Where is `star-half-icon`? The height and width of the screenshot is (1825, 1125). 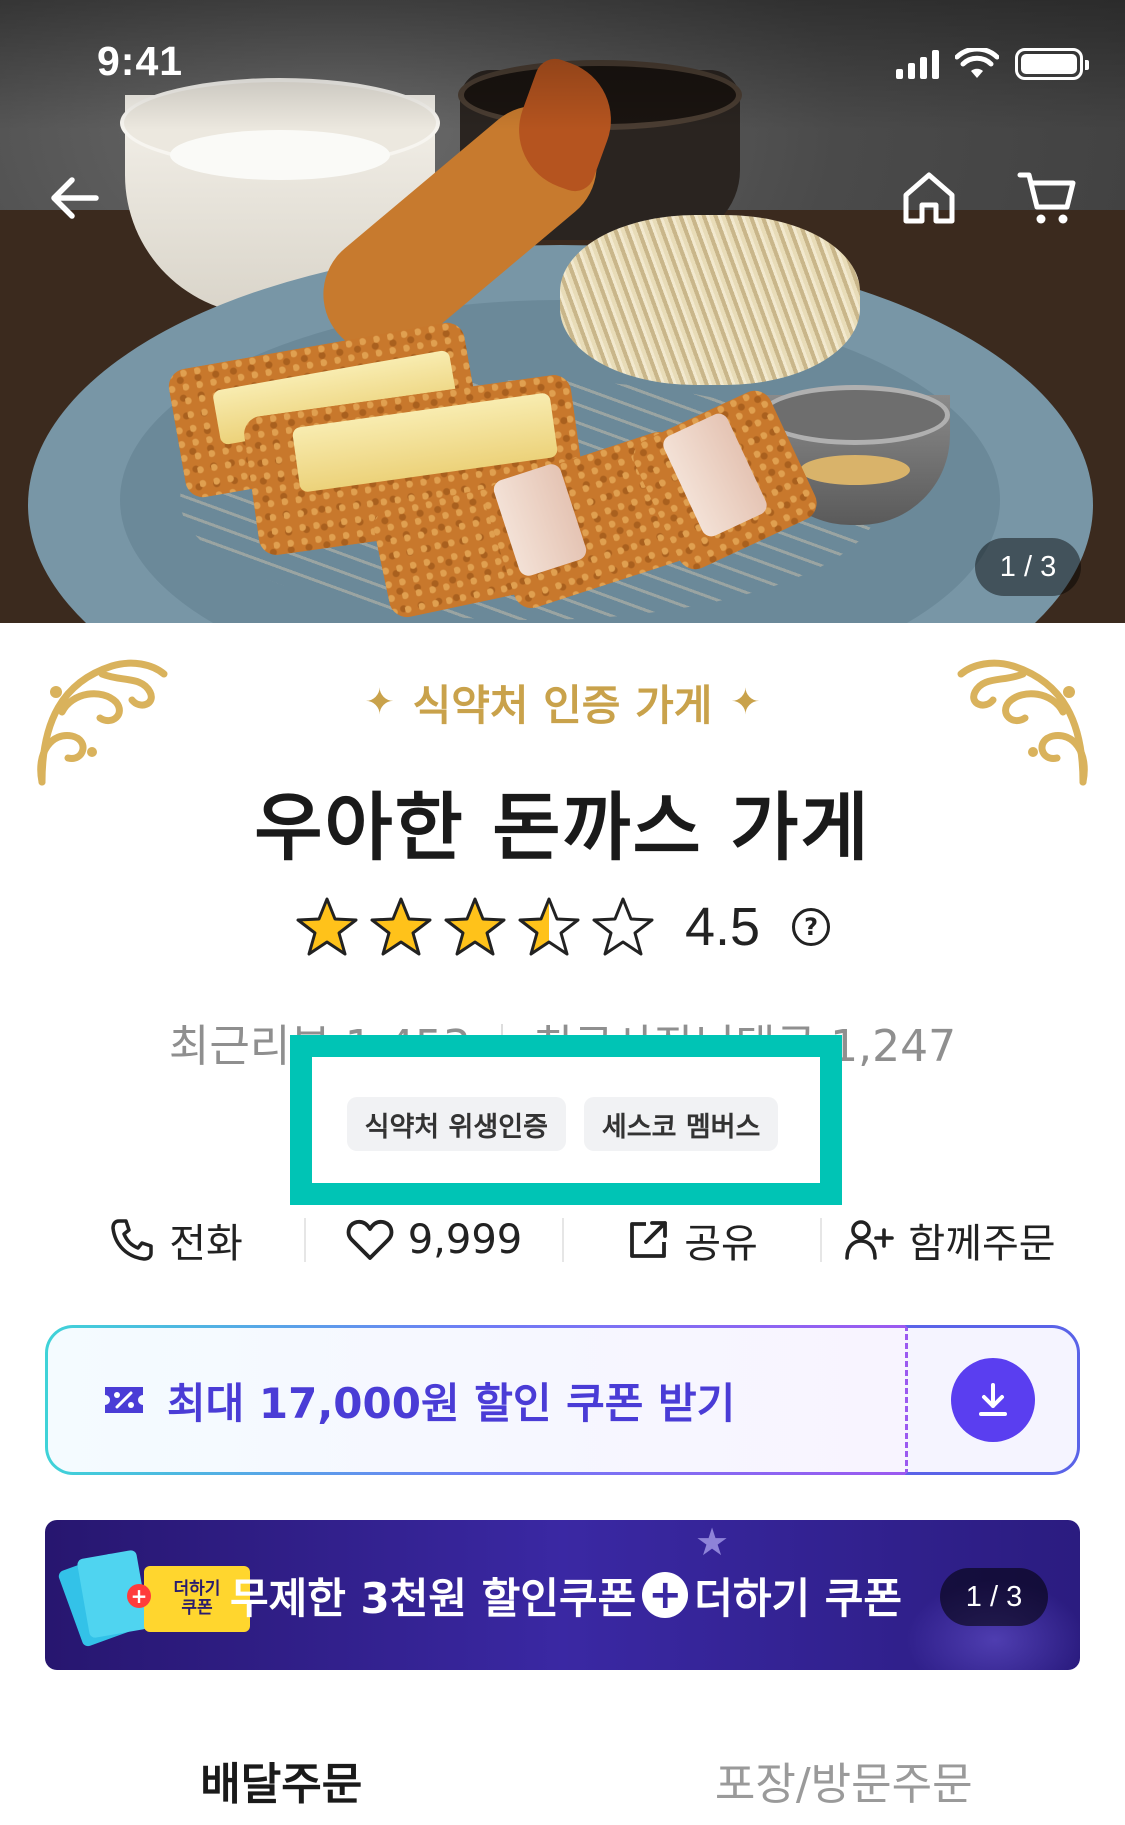
star-half-icon is located at coordinates (549, 926).